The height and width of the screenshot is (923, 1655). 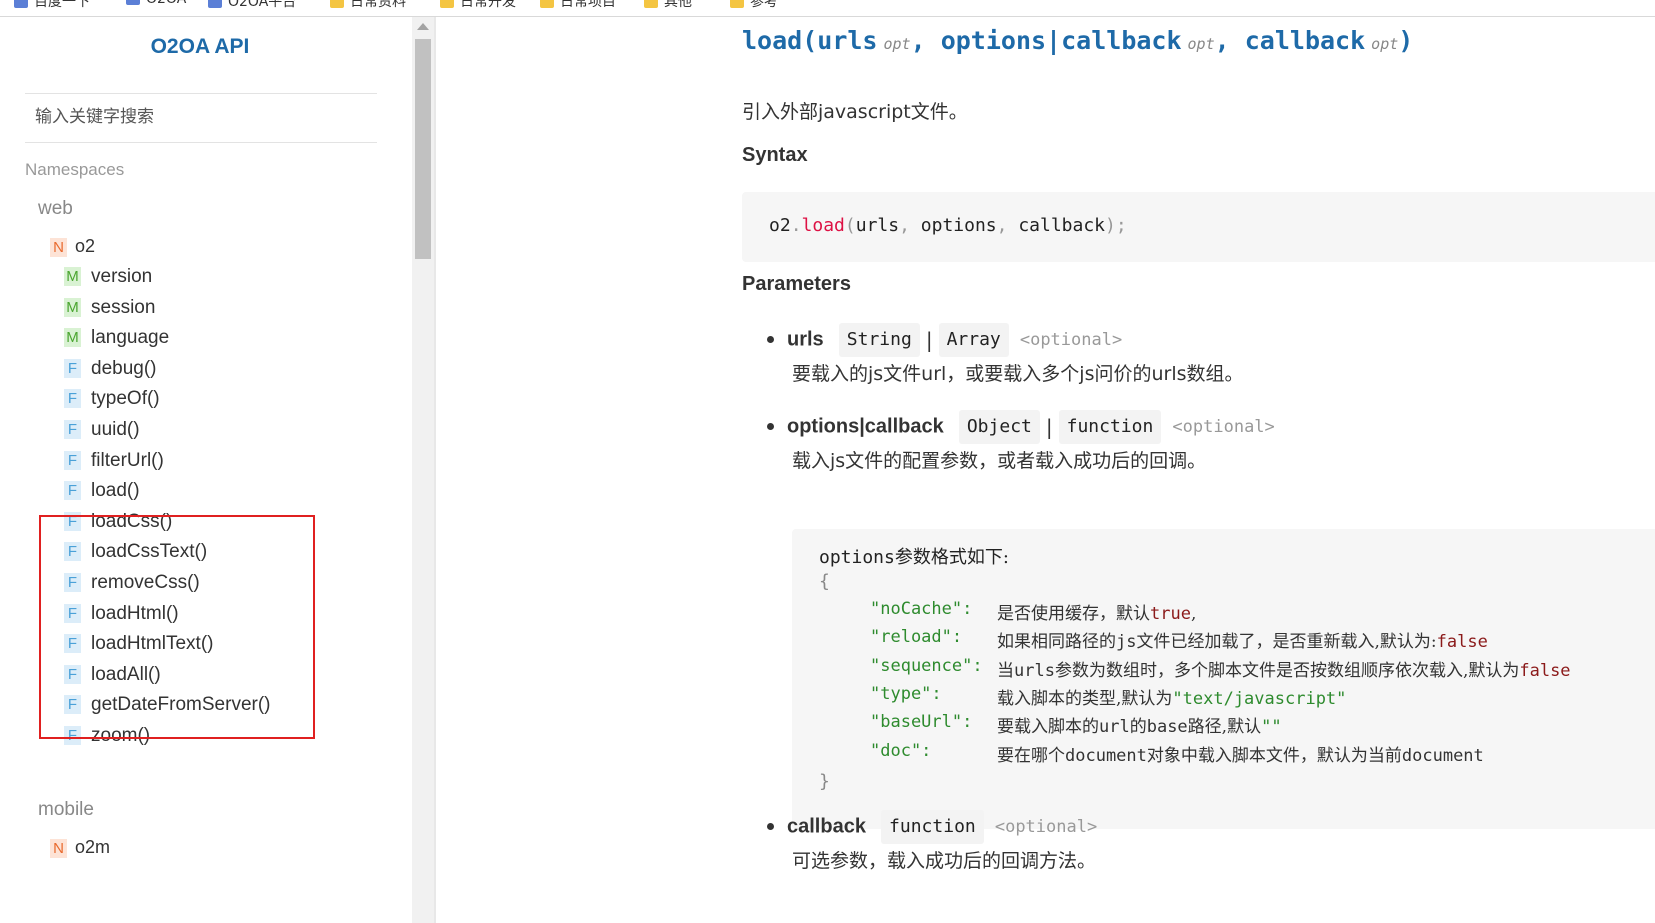 What do you see at coordinates (423, 470) in the screenshot?
I see `sidebar-scrollbar` at bounding box center [423, 470].